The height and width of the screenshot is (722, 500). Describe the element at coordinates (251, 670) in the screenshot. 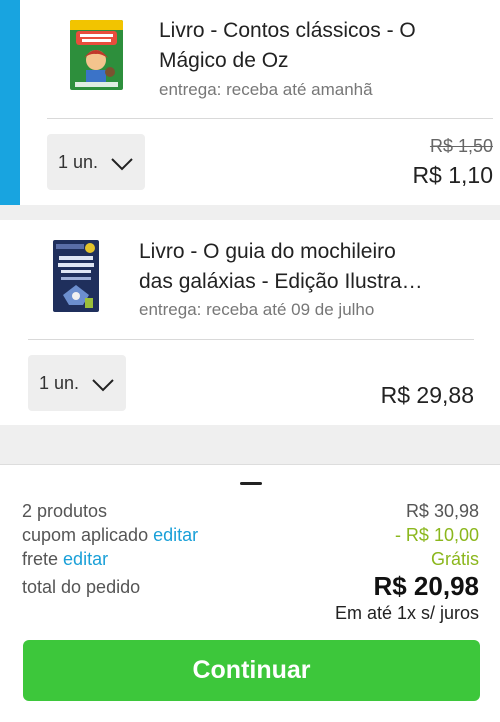

I see `continue-button: Continuar` at that location.